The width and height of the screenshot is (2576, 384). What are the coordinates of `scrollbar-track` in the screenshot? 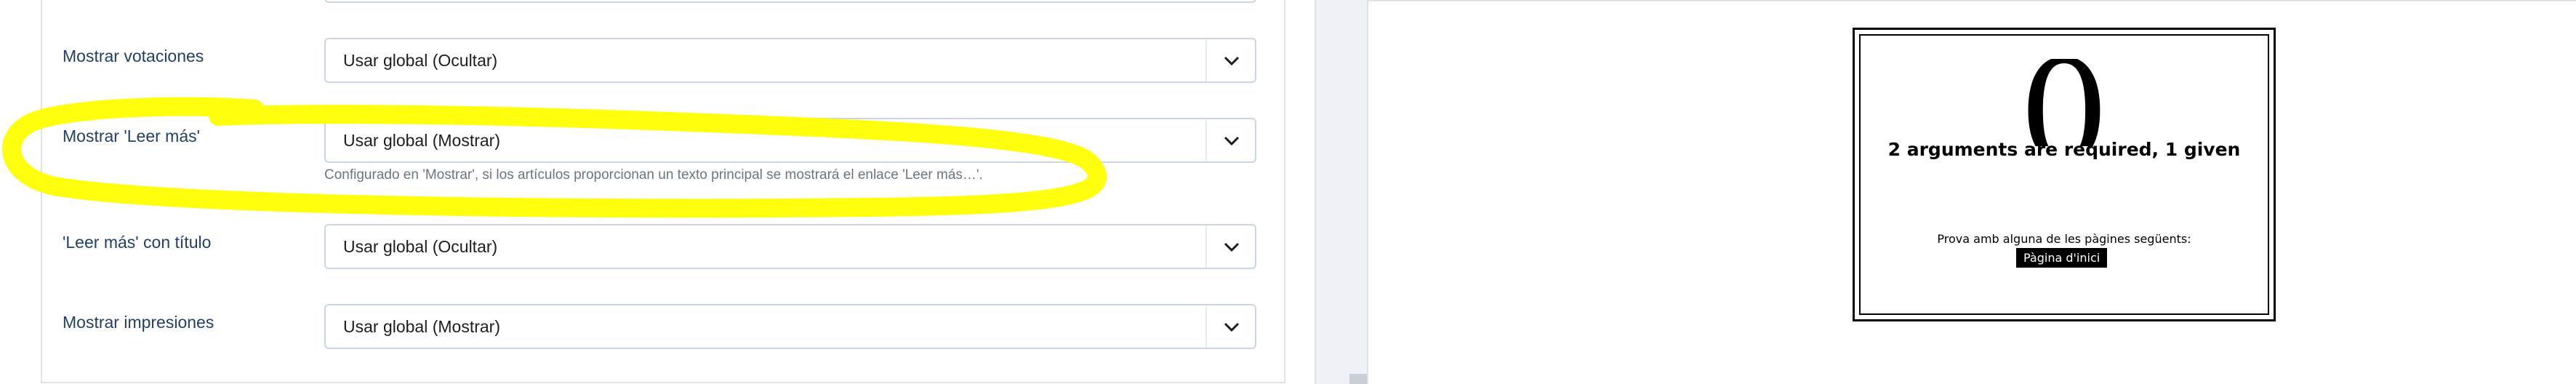 It's located at (1341, 192).